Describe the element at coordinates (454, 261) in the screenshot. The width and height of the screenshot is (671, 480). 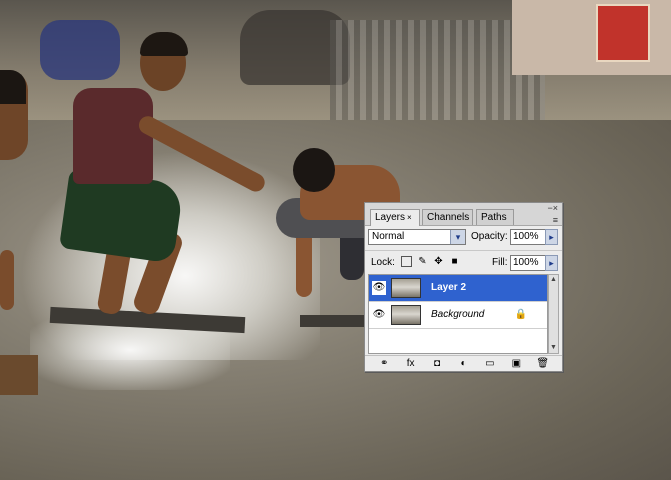
I see `lock-all-icon: ■` at that location.